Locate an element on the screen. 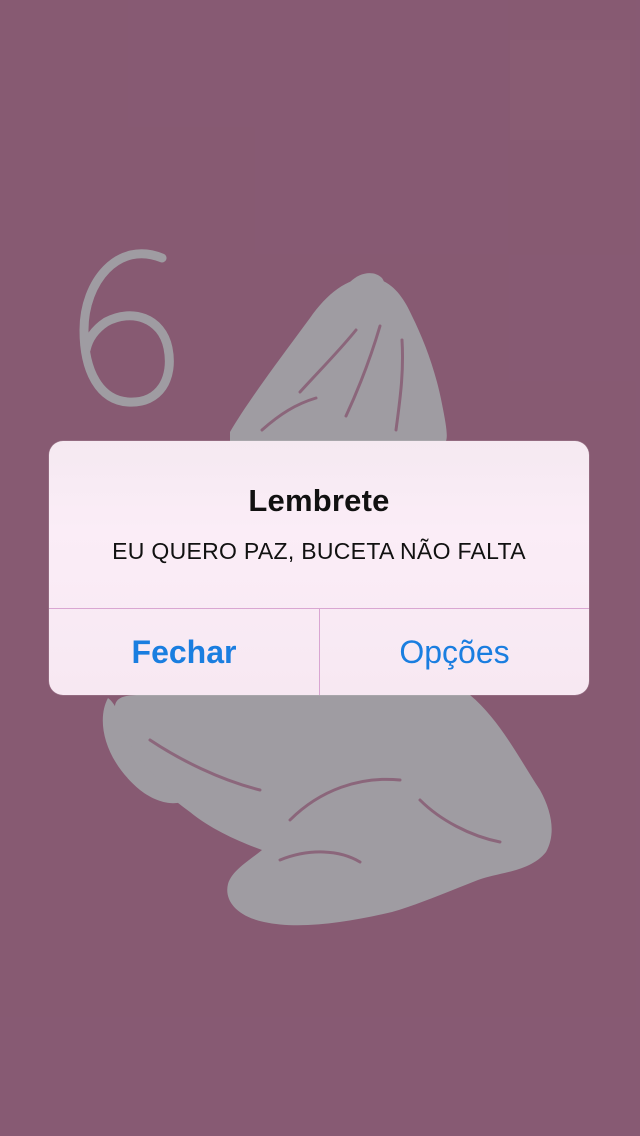  alert-title: Lembrete is located at coordinates (319, 500).